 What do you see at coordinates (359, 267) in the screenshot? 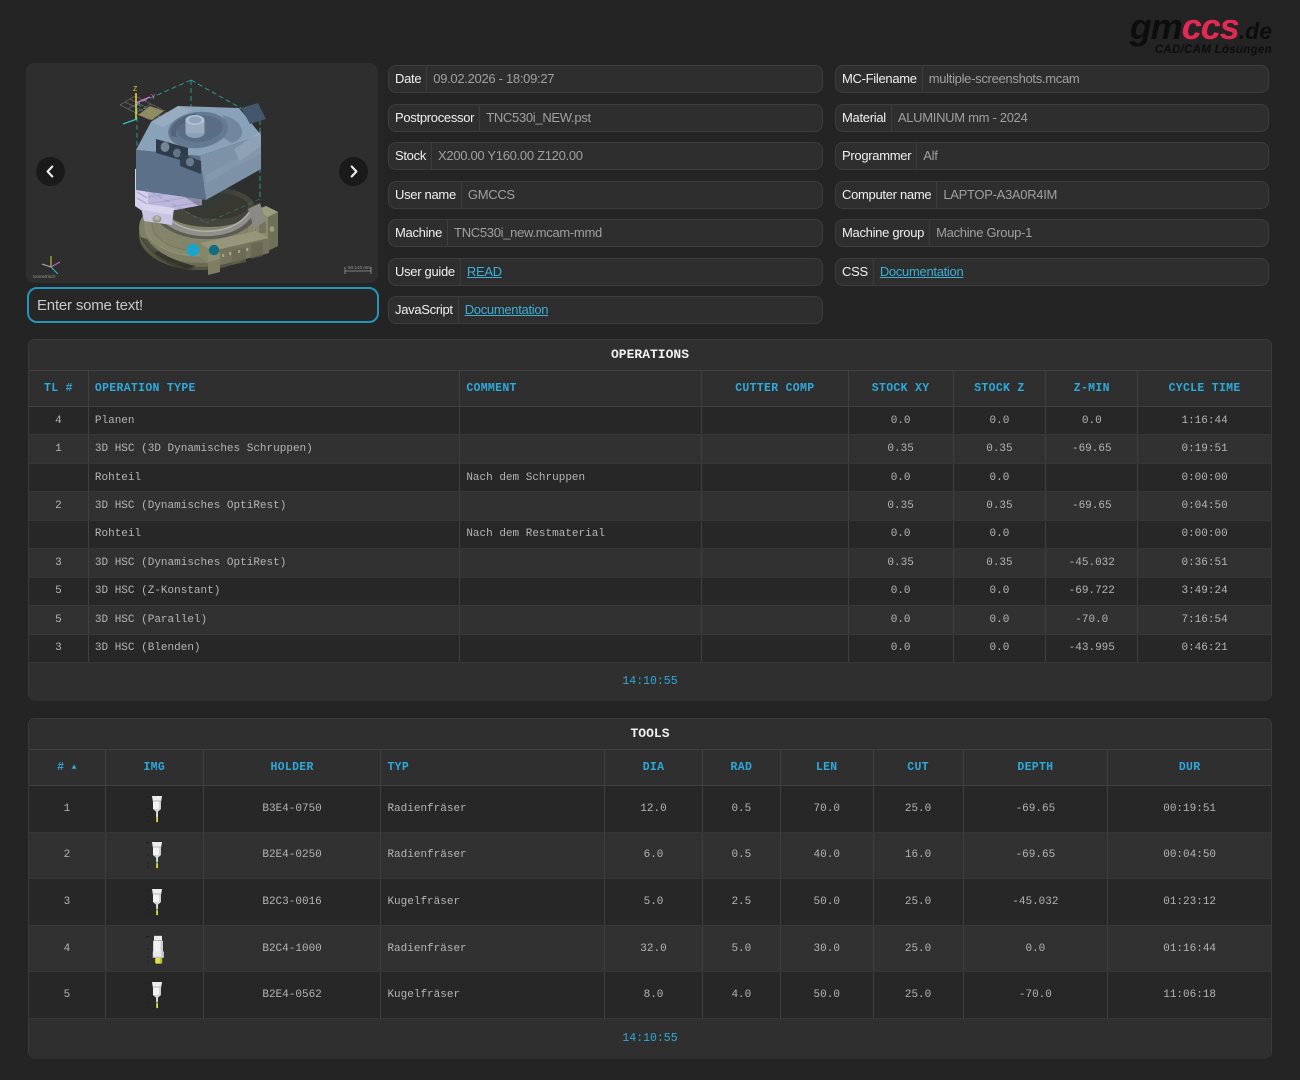
I see `svg-text: 50.143 mm` at bounding box center [359, 267].